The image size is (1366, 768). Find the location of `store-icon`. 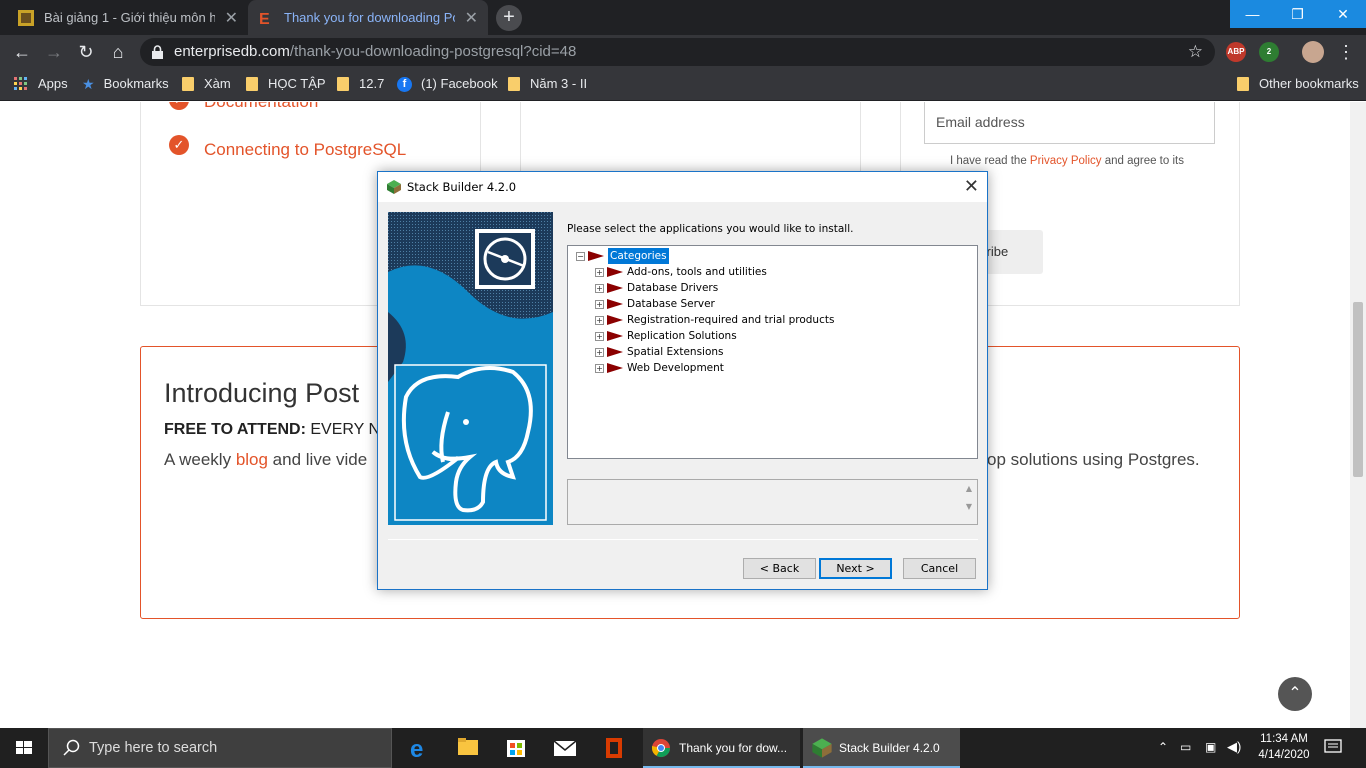

store-icon is located at coordinates (516, 748).